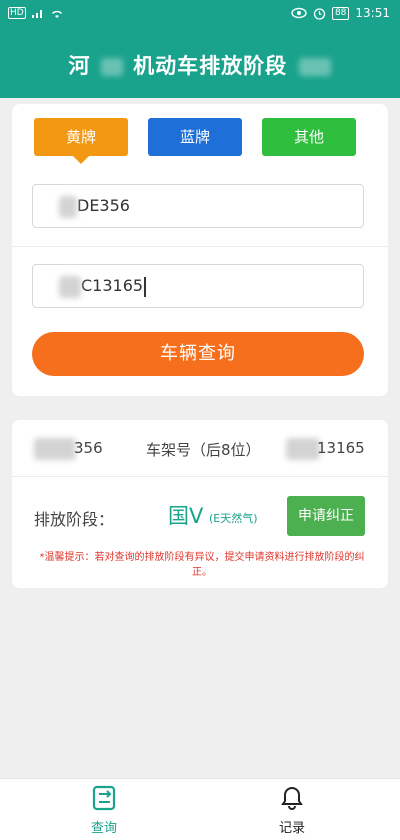 This screenshot has height=840, width=400. What do you see at coordinates (103, 205) in the screenshot?
I see `plate-number-value: DE356` at bounding box center [103, 205].